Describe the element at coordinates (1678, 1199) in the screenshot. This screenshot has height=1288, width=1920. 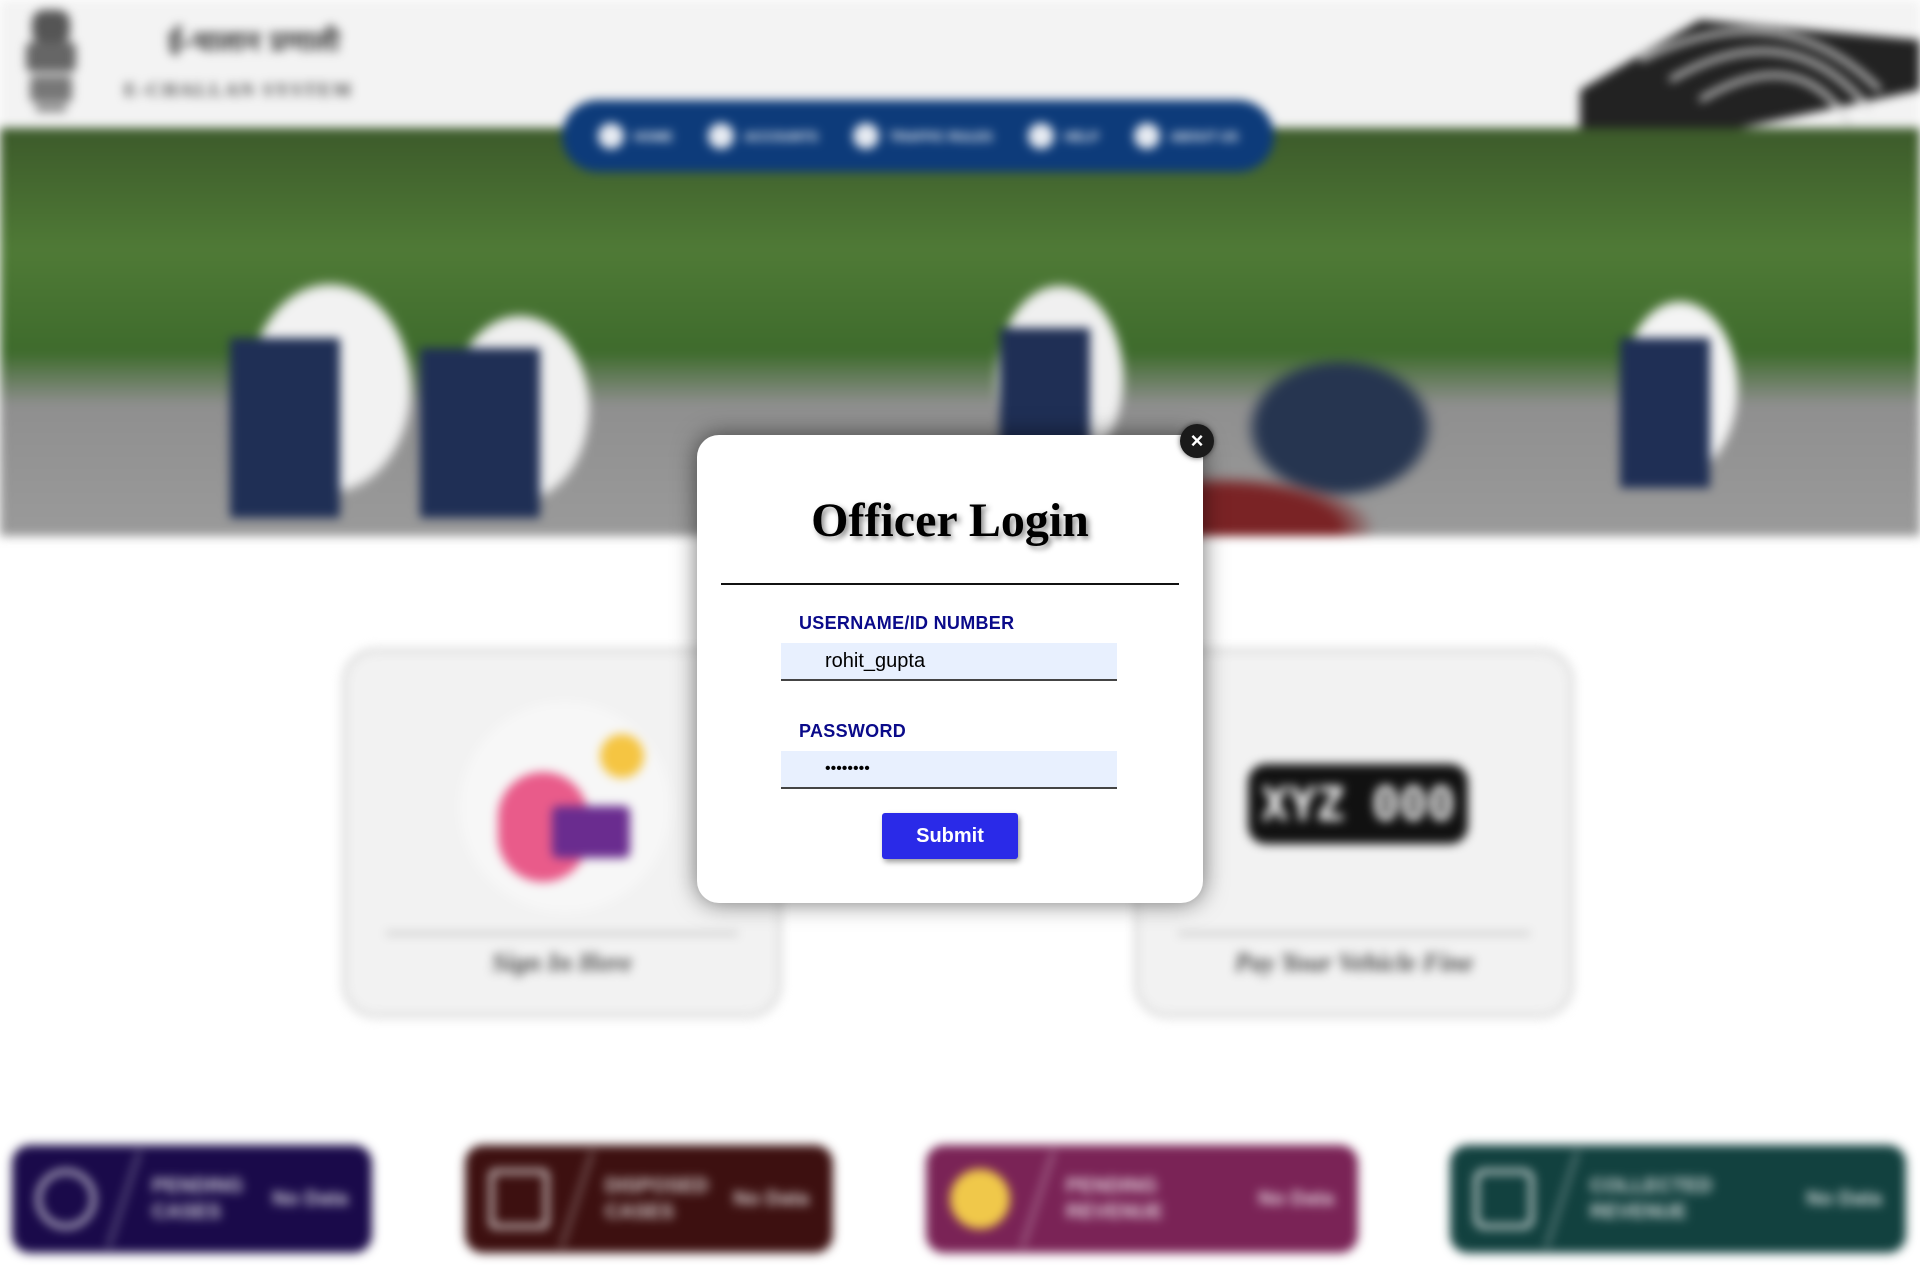
I see `stat-collected-revenue: COLLECTED REVENUE No Data` at that location.